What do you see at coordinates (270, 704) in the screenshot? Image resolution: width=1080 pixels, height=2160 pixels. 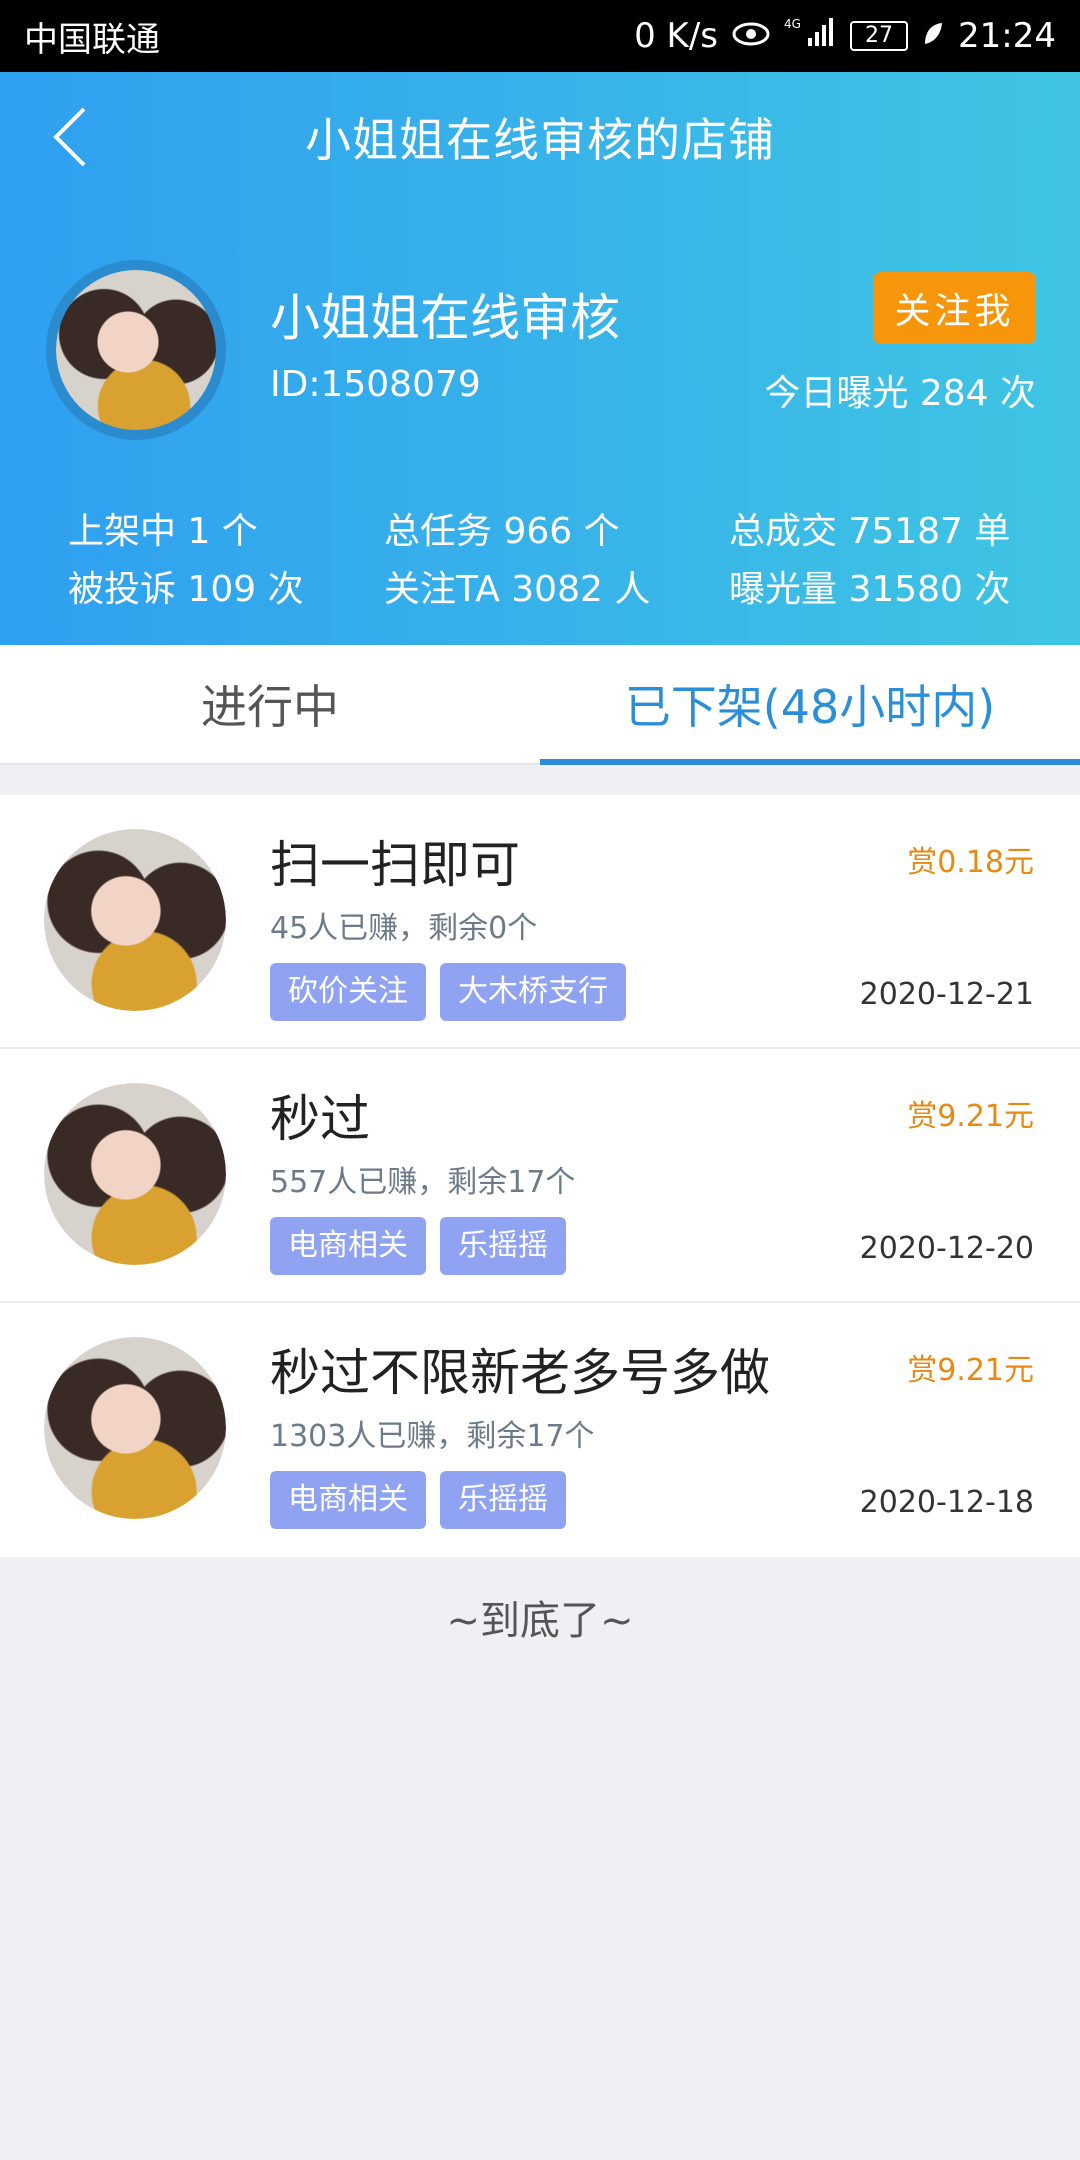 I see `tab-in-progress: 进行中` at bounding box center [270, 704].